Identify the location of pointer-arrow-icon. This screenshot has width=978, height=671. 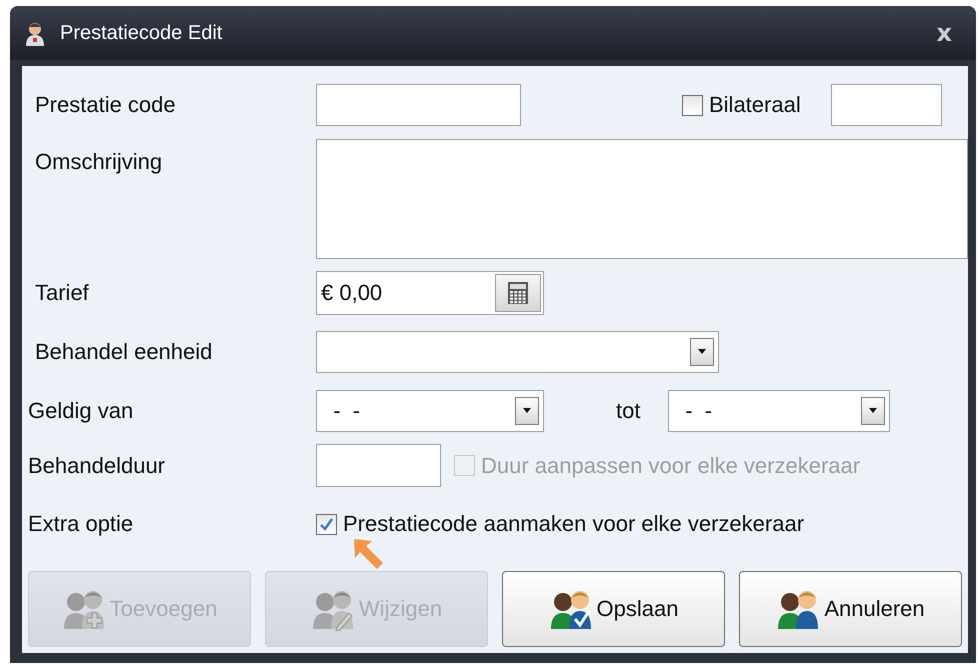
(369, 554).